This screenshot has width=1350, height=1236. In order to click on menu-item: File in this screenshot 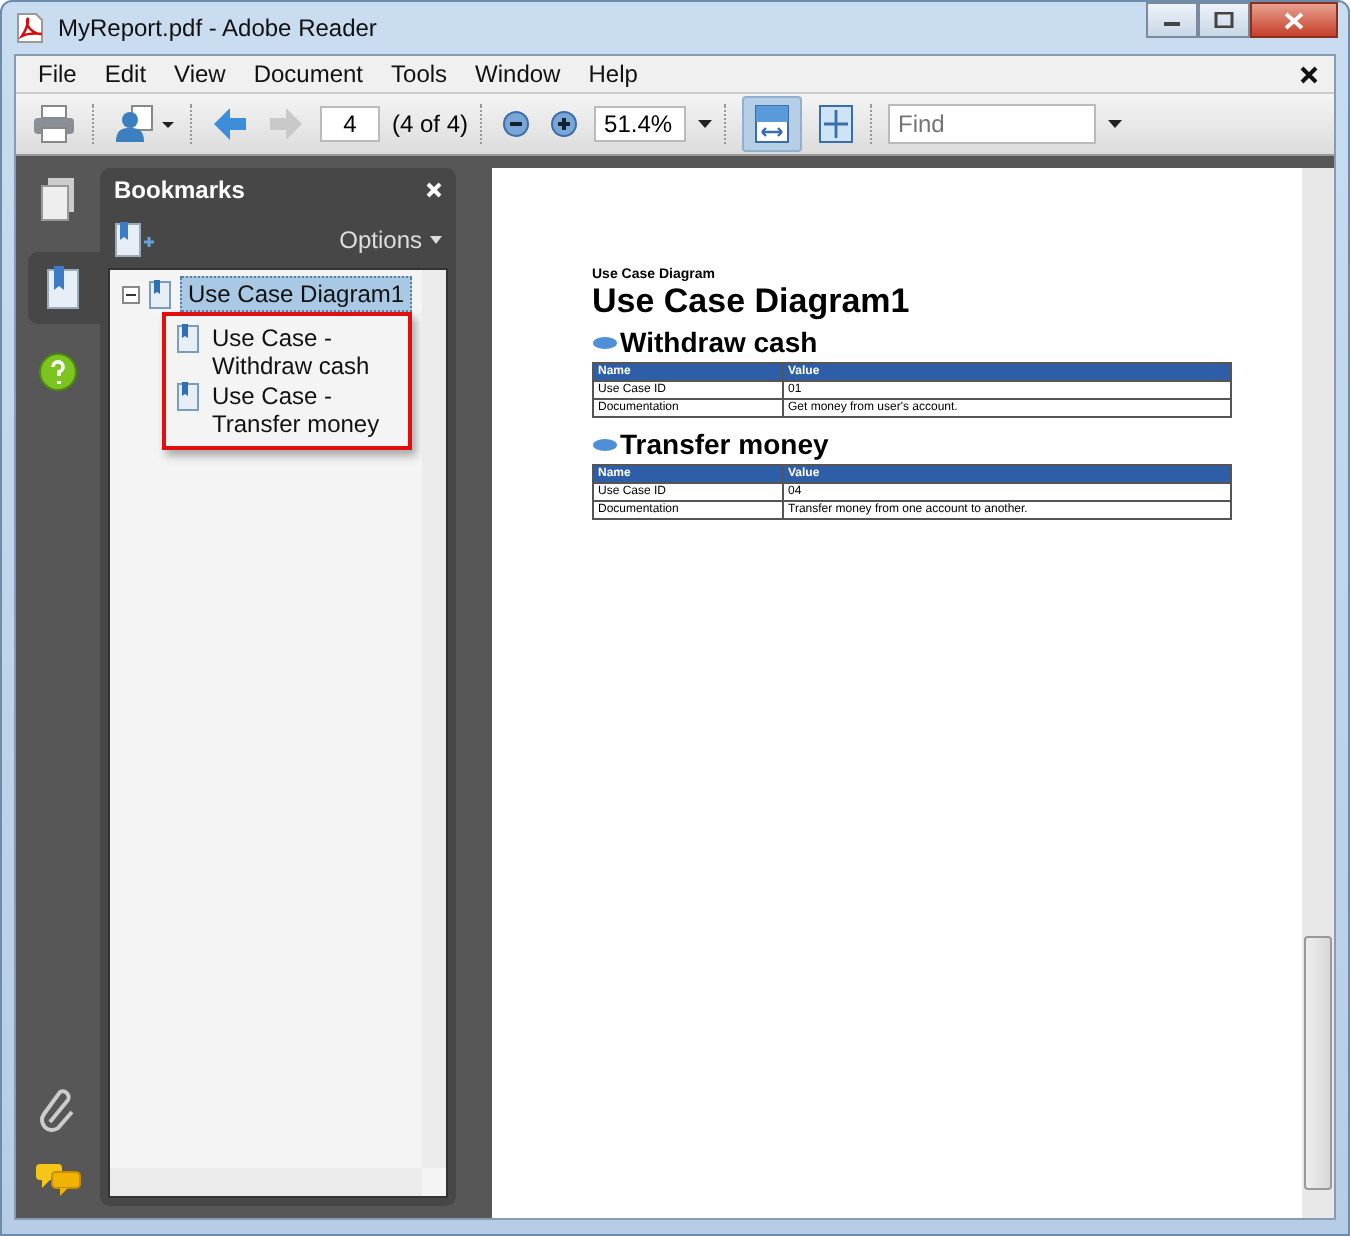, I will do `click(57, 74)`.